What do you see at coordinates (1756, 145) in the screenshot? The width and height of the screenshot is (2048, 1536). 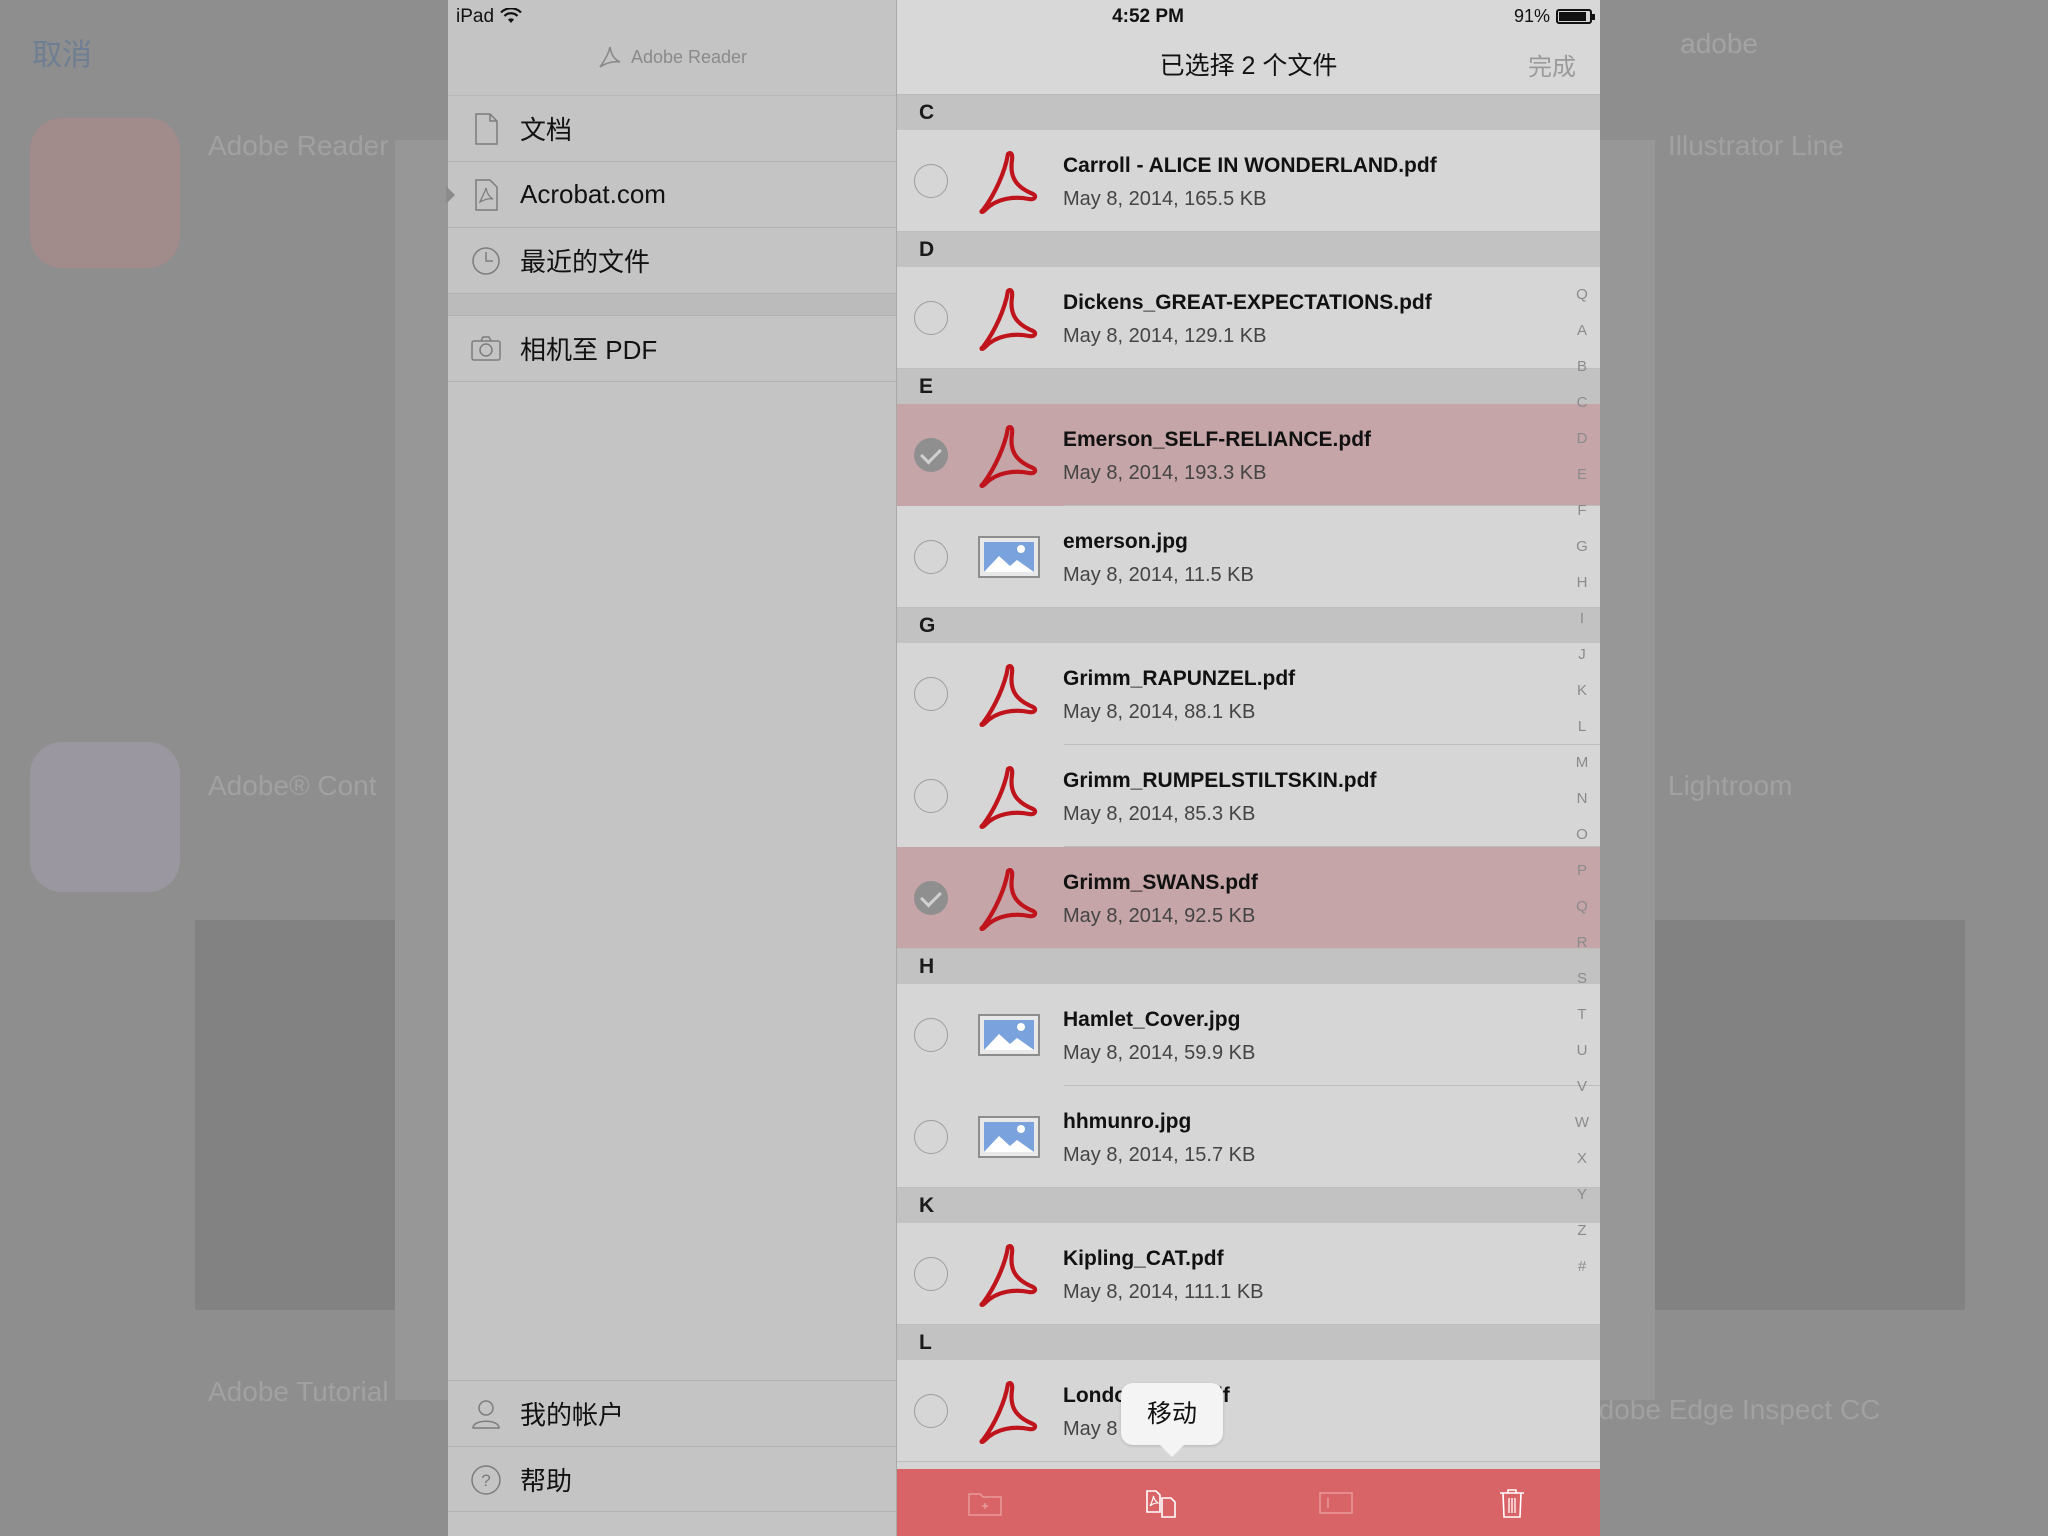 I see `background-app-title: Illustrator Line` at bounding box center [1756, 145].